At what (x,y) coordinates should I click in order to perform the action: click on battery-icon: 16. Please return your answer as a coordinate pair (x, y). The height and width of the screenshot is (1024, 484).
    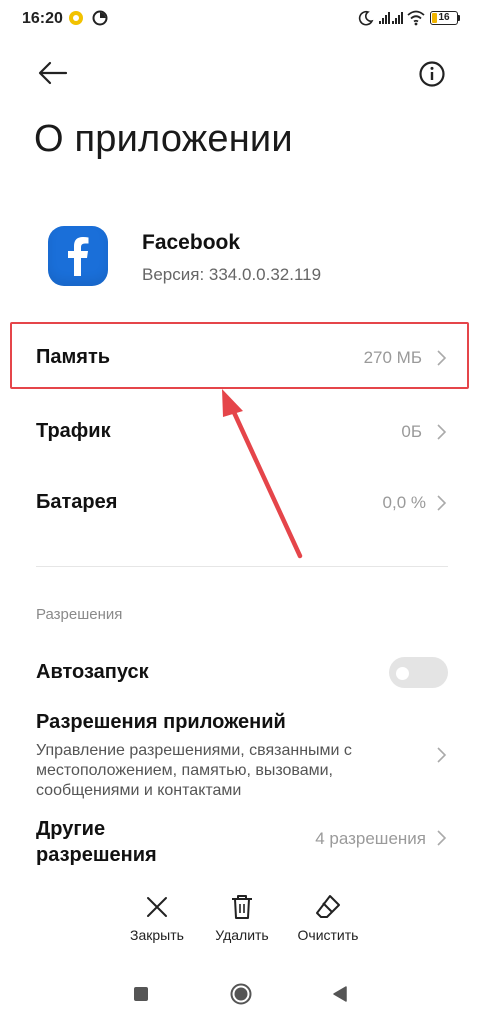
    Looking at the image, I should click on (444, 18).